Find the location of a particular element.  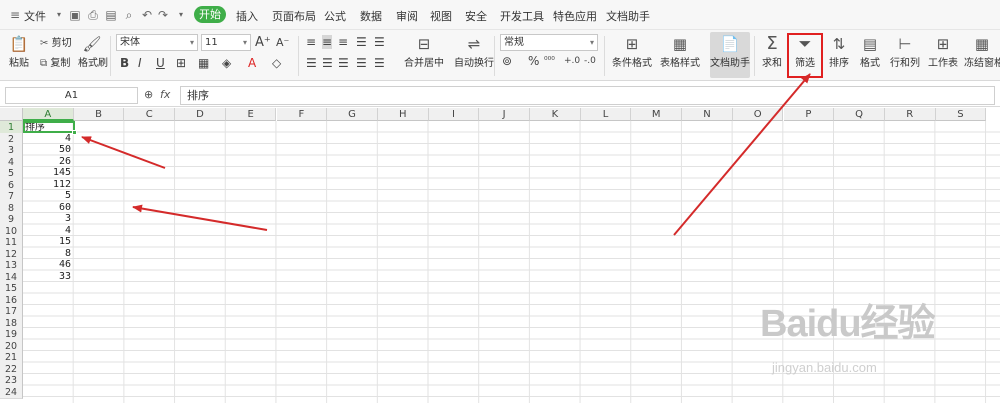

column-header: C is located at coordinates (150, 114).